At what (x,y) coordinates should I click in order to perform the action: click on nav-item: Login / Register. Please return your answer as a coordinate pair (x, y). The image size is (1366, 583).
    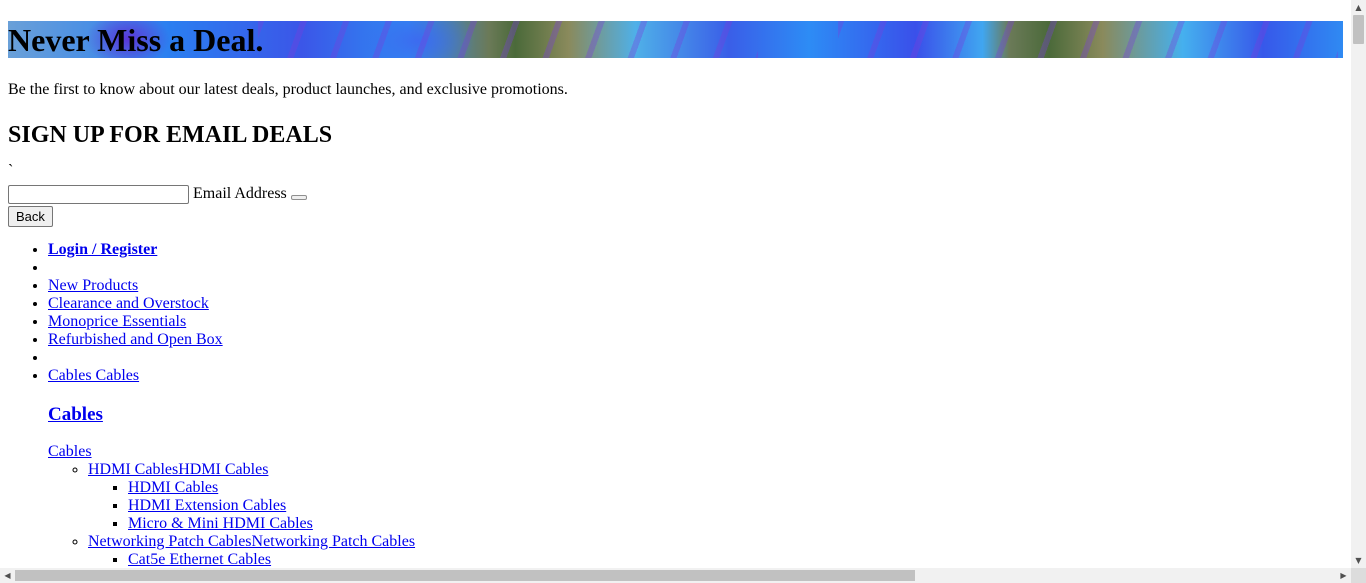
    Looking at the image, I should click on (695, 250).